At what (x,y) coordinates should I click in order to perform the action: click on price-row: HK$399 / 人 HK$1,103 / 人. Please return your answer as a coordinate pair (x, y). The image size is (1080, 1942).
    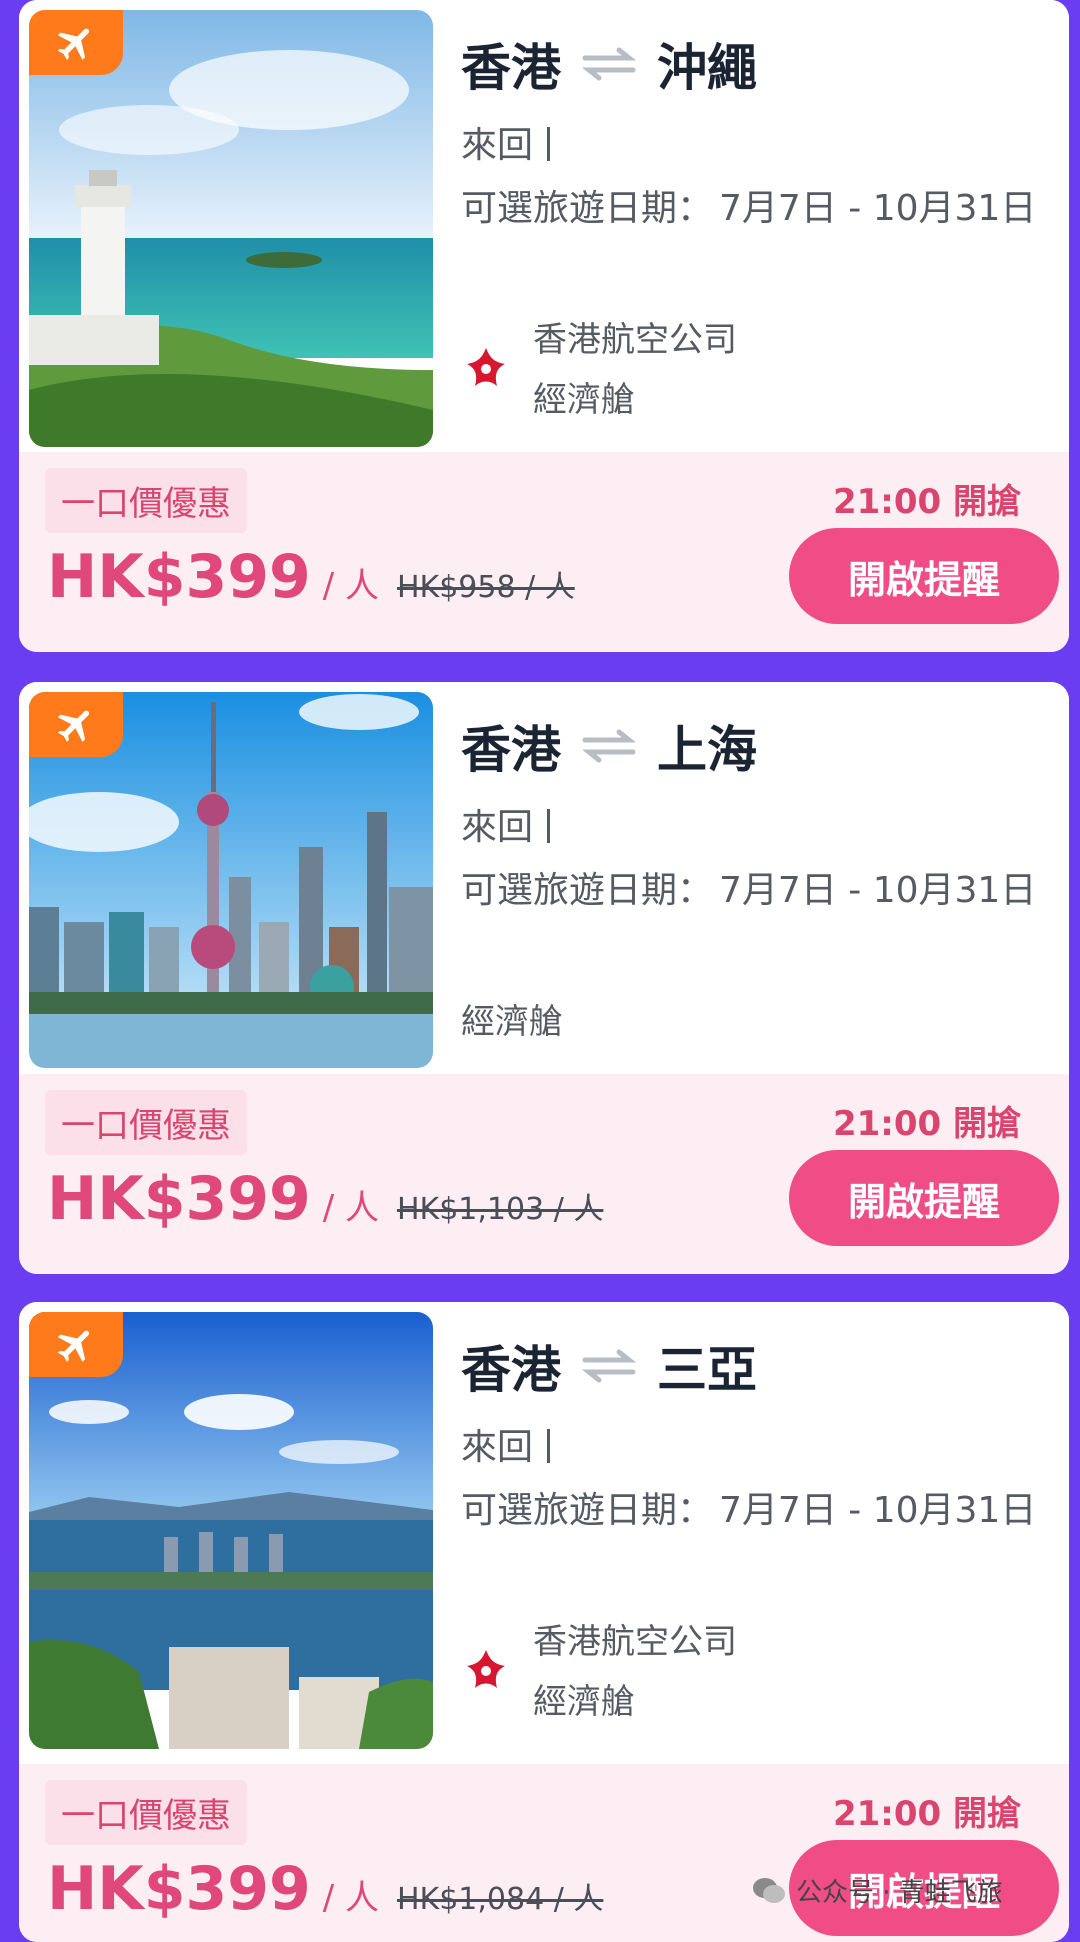
    Looking at the image, I should click on (325, 1199).